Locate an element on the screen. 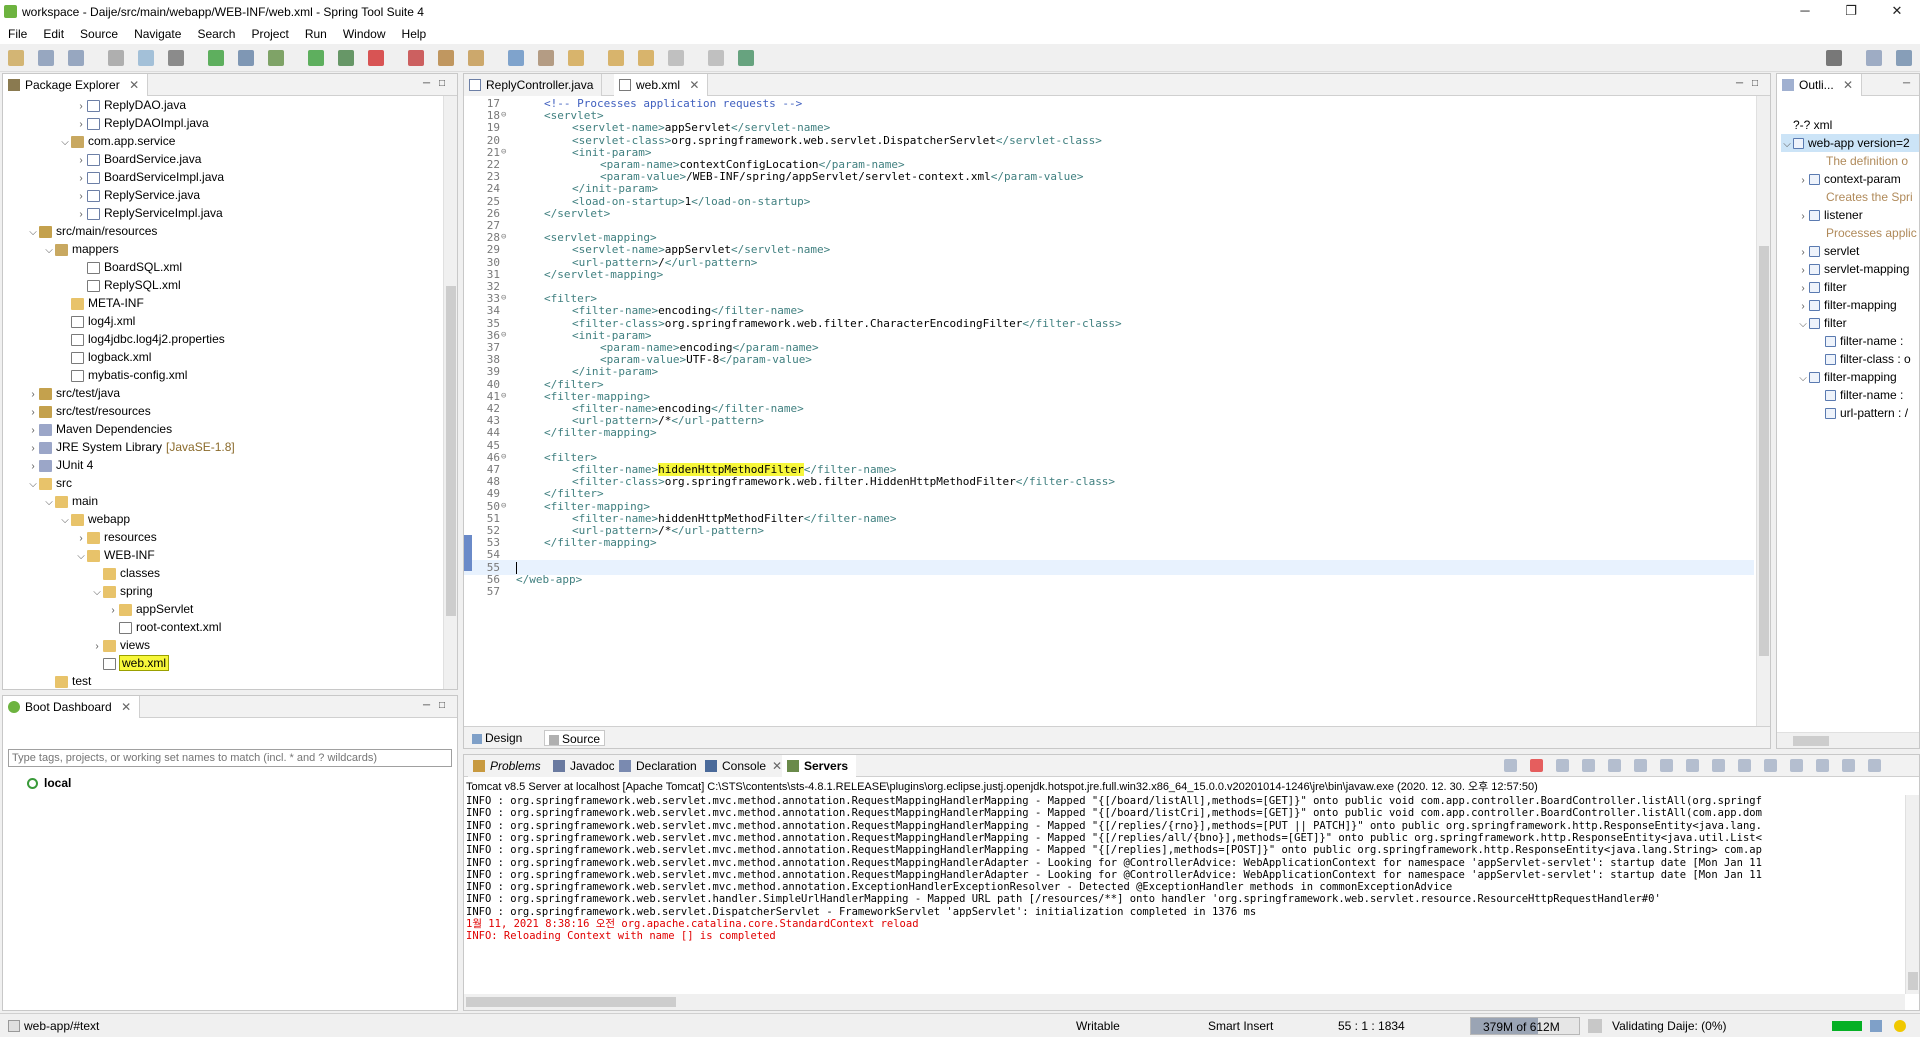 The width and height of the screenshot is (1920, 1037). terminate-icon is located at coordinates (1536, 765).